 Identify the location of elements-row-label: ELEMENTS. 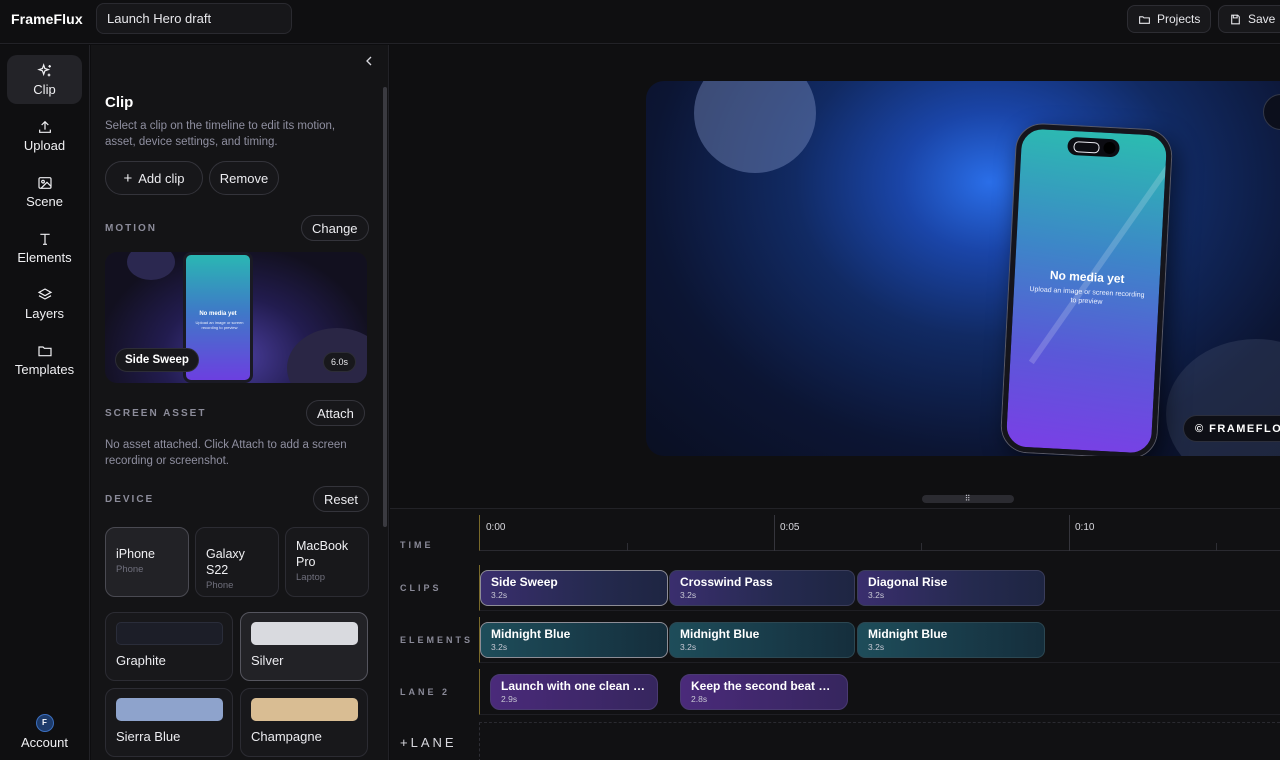
(437, 640).